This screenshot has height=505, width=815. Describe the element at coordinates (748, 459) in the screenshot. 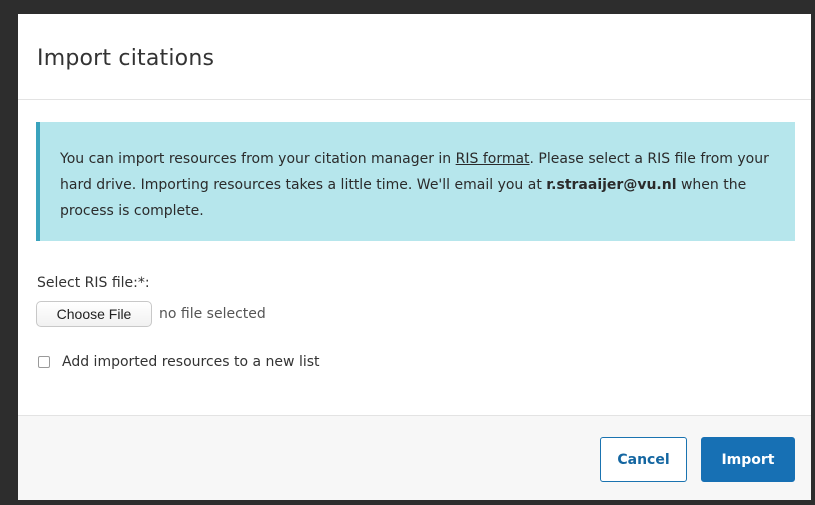

I see `import-button: Import` at that location.